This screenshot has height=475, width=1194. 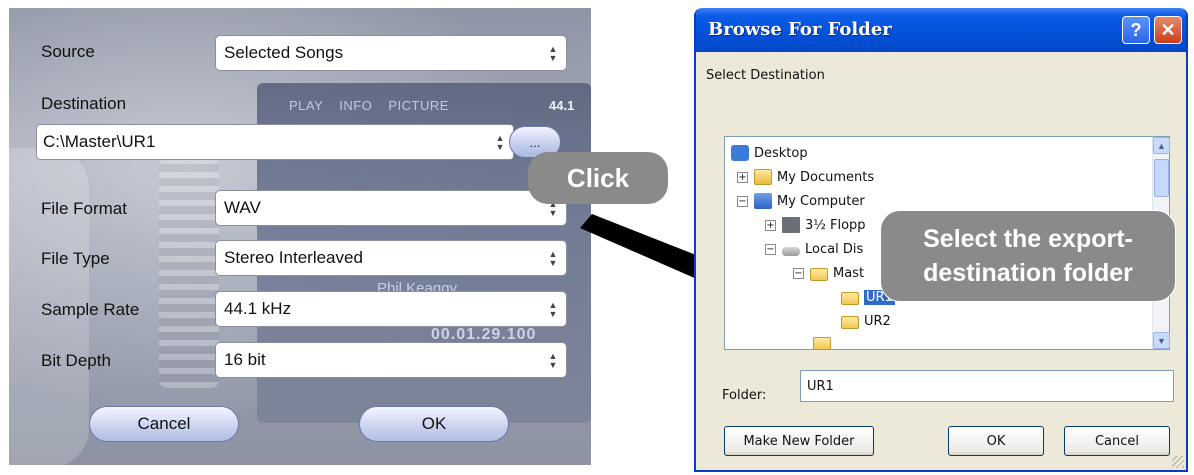 I want to click on scroll-thumb, so click(x=1161, y=178).